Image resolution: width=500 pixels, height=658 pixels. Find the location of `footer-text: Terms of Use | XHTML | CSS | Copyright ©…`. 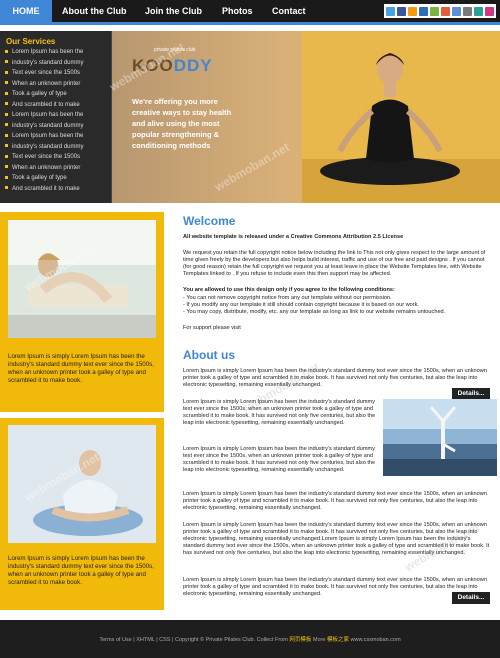

footer-text: Terms of Use | XHTML | CSS | Copyright ©… is located at coordinates (250, 640).